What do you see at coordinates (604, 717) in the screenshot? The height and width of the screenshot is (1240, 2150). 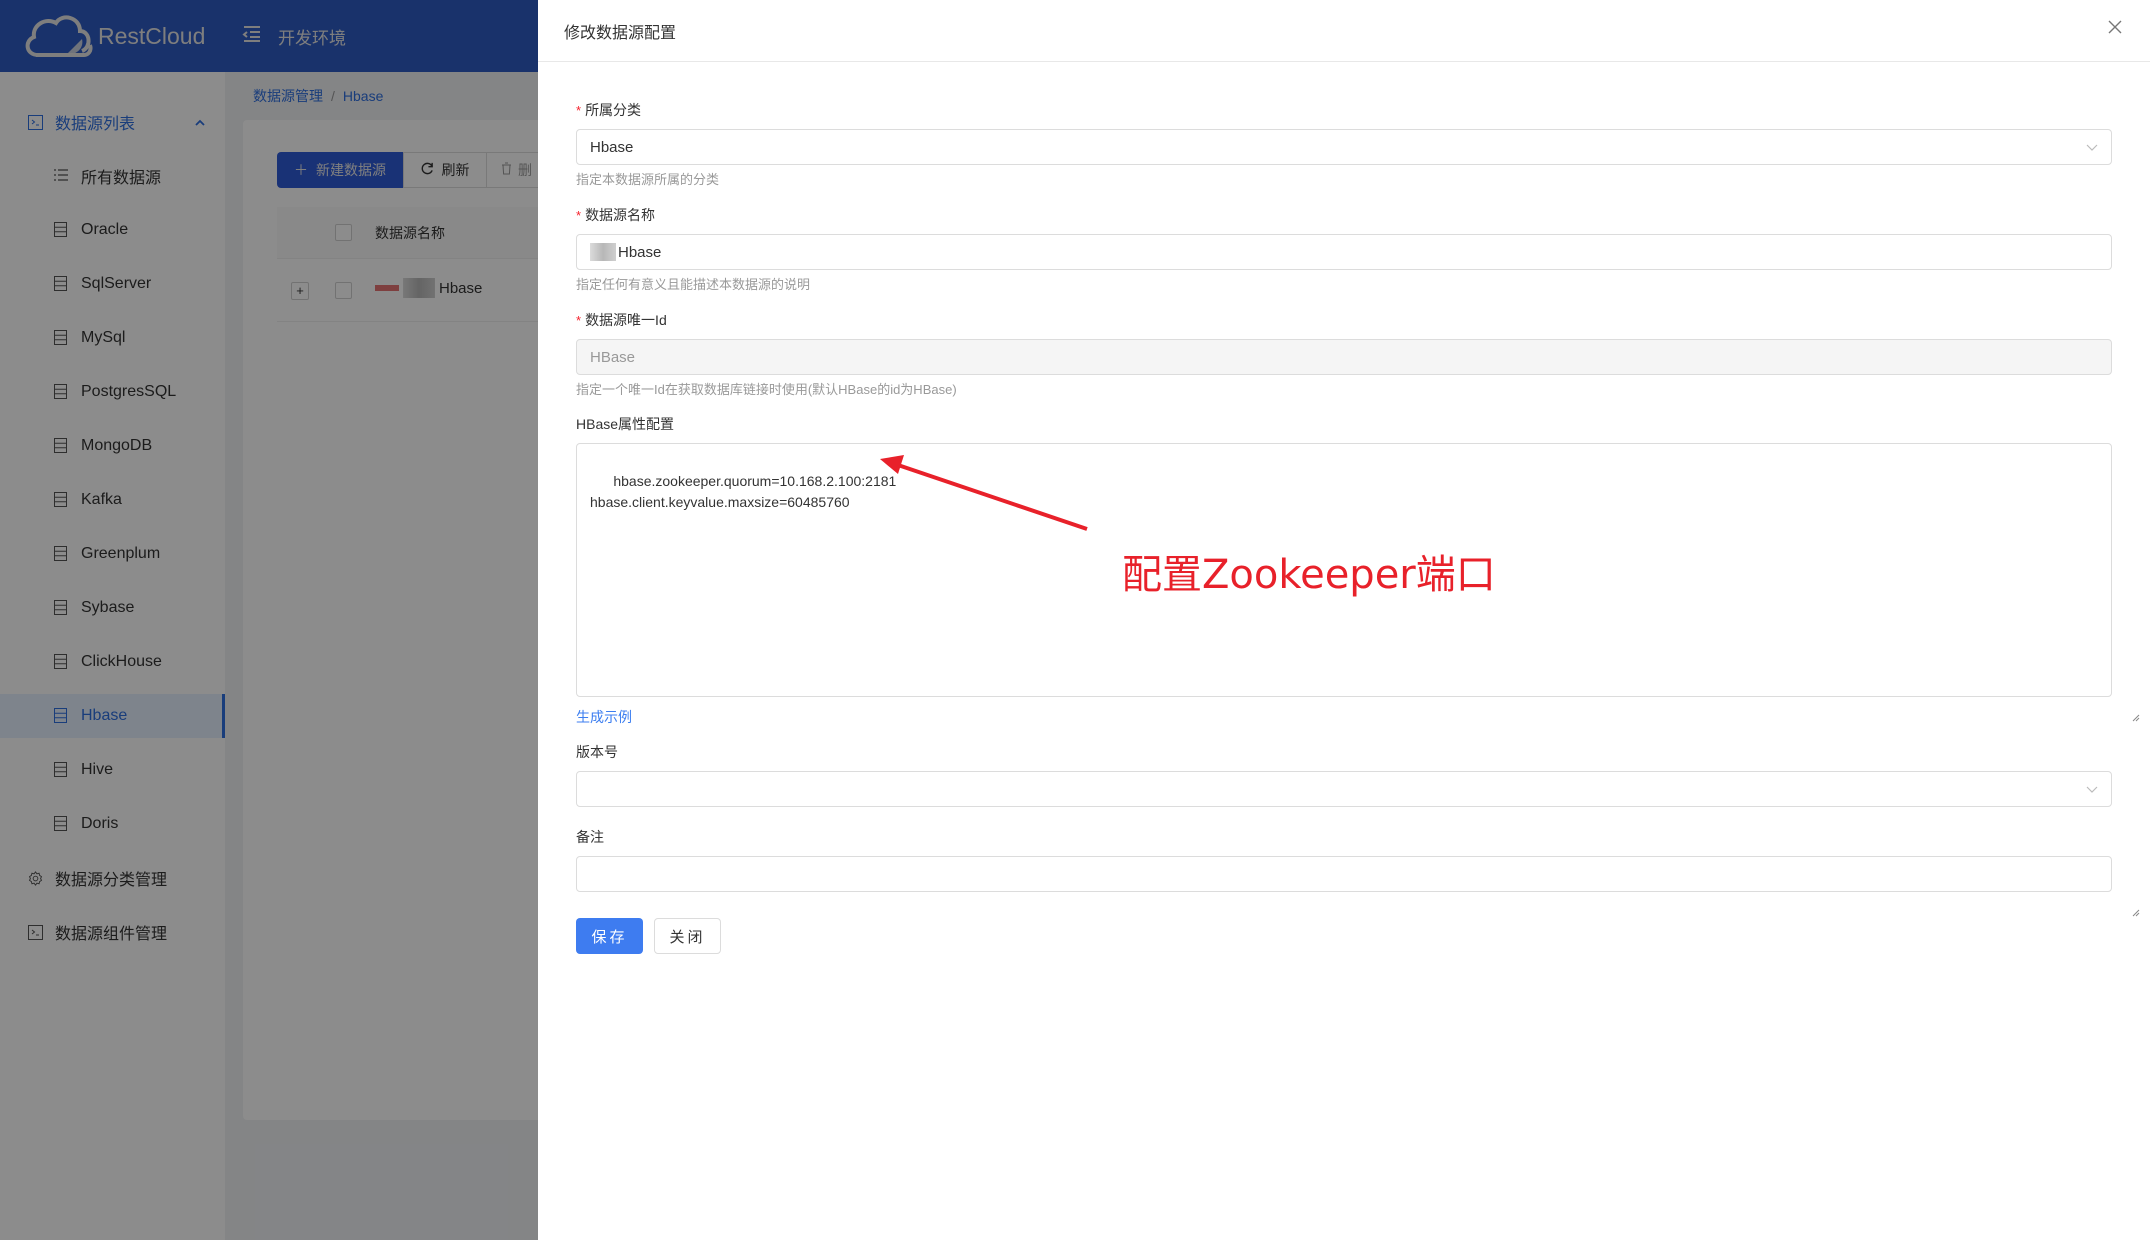 I see `generate-example-link: 生成示例` at bounding box center [604, 717].